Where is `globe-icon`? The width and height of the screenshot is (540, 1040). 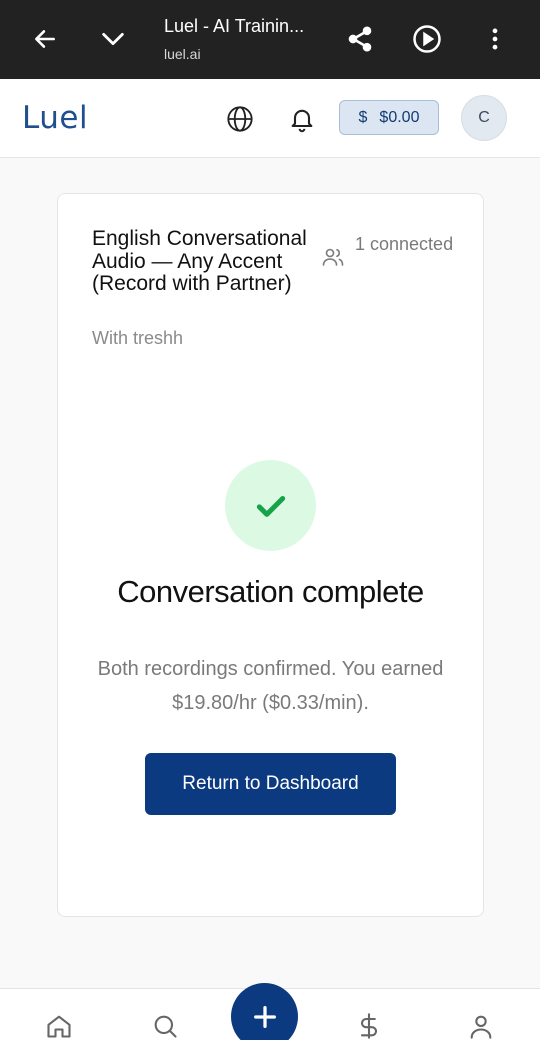
globe-icon is located at coordinates (240, 119).